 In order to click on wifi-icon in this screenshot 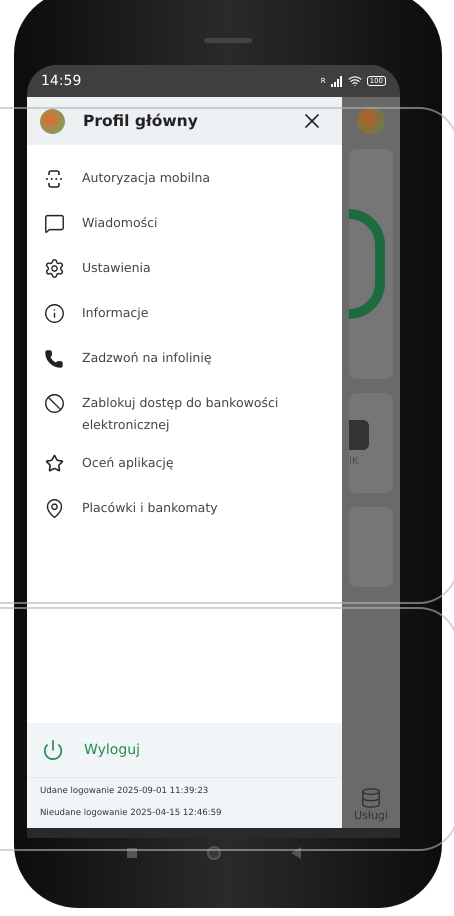, I will do `click(355, 81)`.